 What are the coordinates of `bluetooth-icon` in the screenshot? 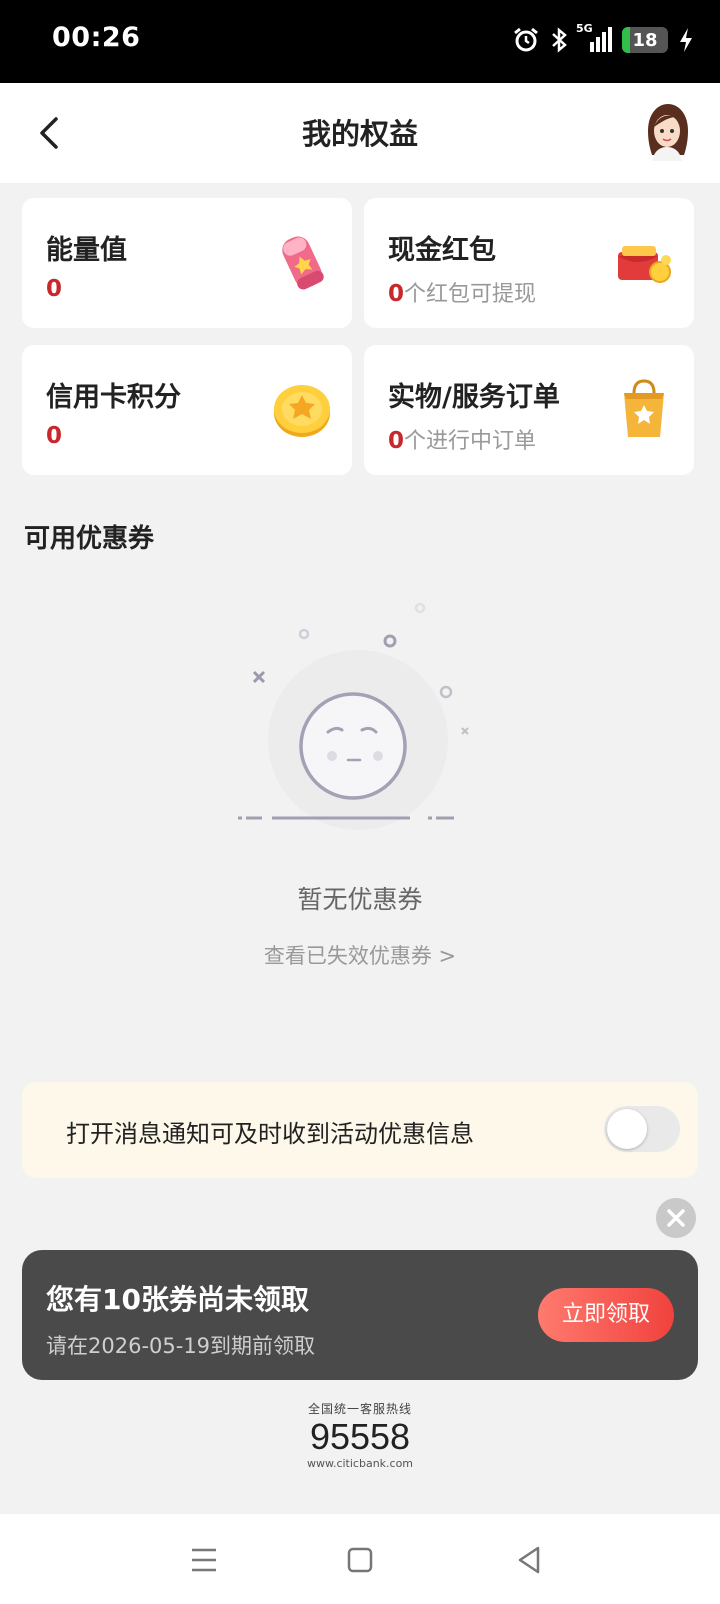 It's located at (559, 40).